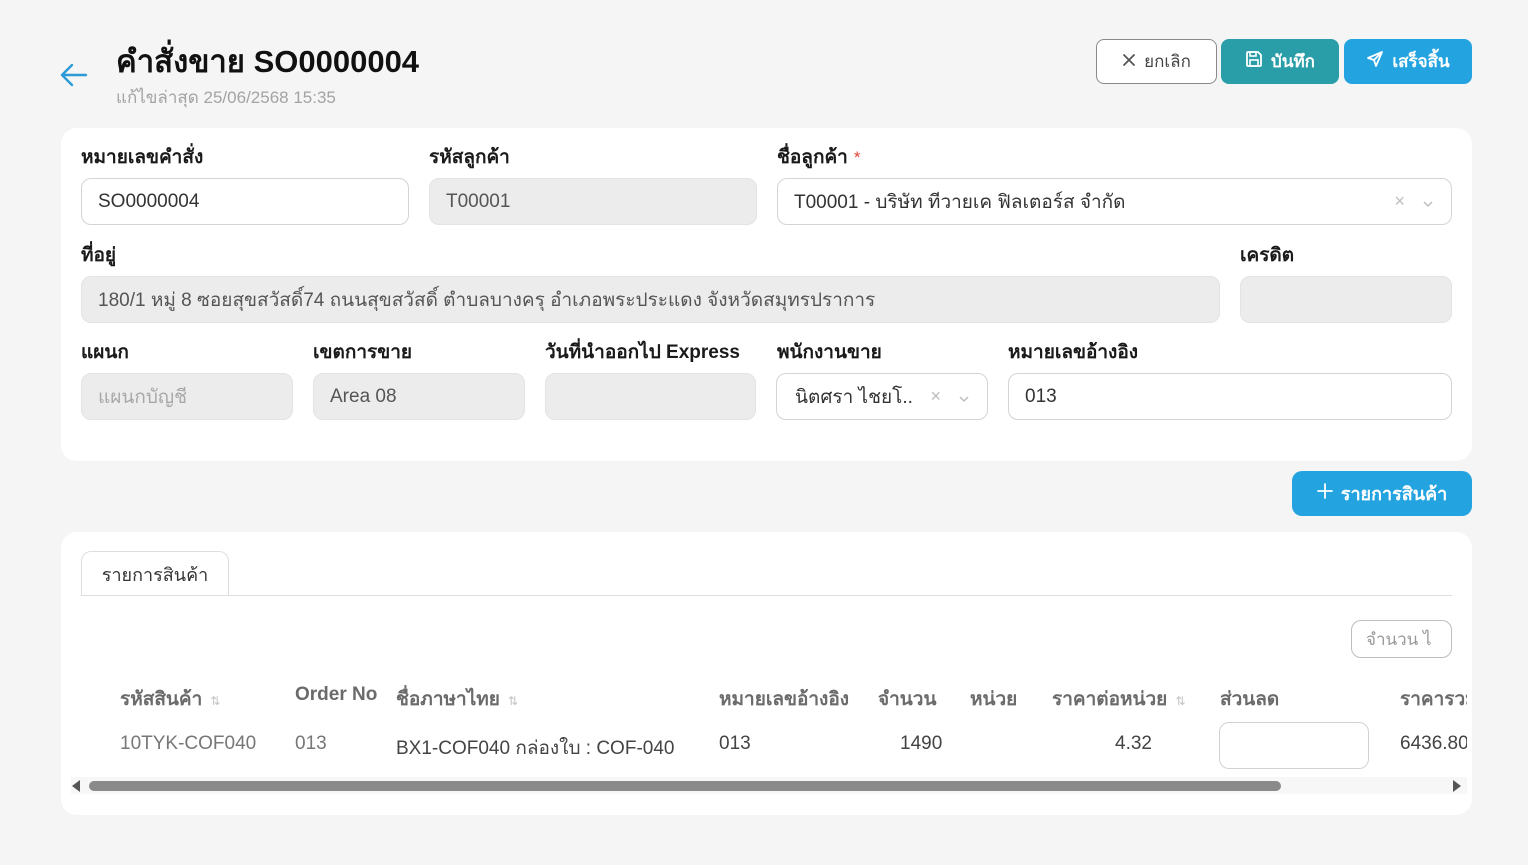 The image size is (1528, 865). What do you see at coordinates (1294, 745) in the screenshot?
I see `discount-input` at bounding box center [1294, 745].